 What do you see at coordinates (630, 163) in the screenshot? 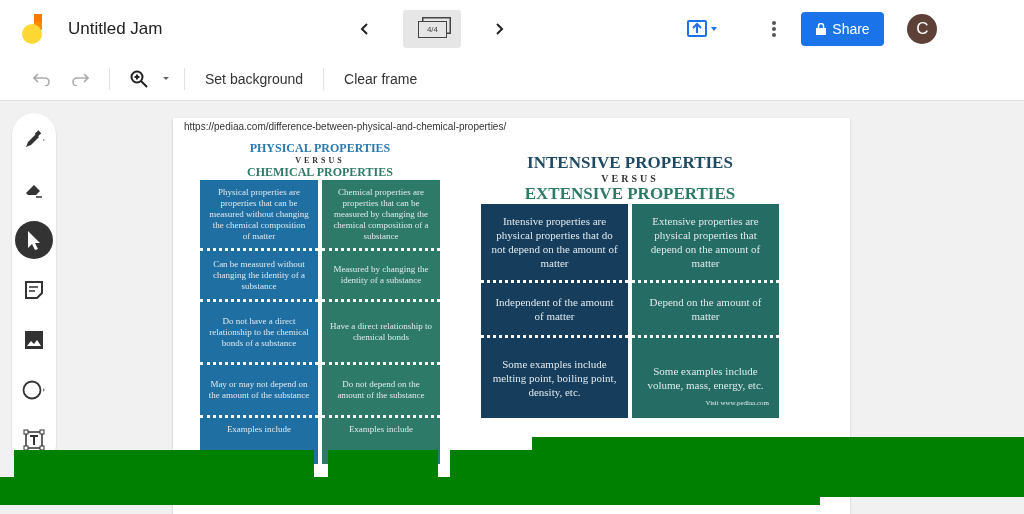
I see `infographic-title: INTENSIVE PROPERTIES` at bounding box center [630, 163].